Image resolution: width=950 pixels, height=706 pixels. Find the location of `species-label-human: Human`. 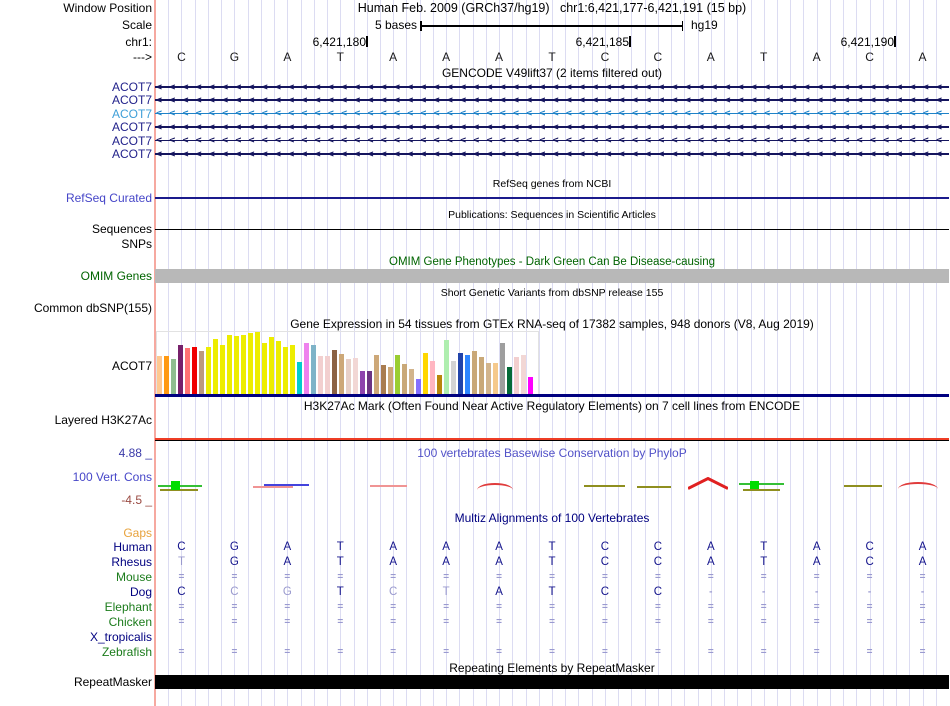

species-label-human: Human is located at coordinates (132, 547).